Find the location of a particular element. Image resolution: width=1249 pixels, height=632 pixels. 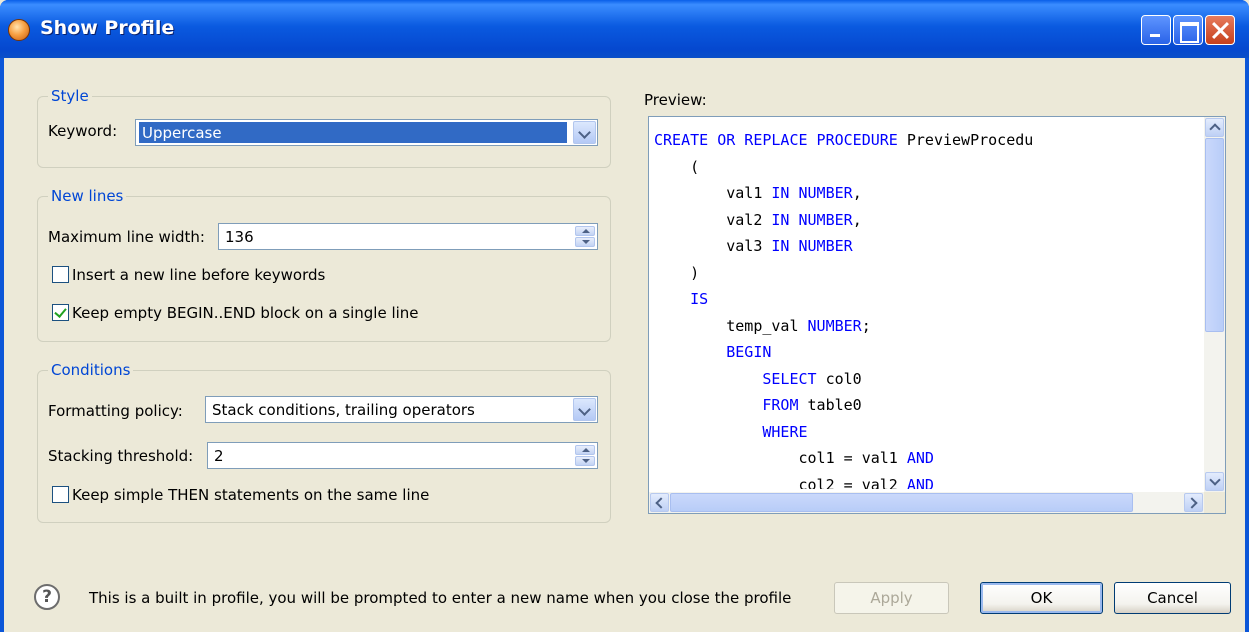

insert-newline-label: Insert a new line before keywords is located at coordinates (198, 275).